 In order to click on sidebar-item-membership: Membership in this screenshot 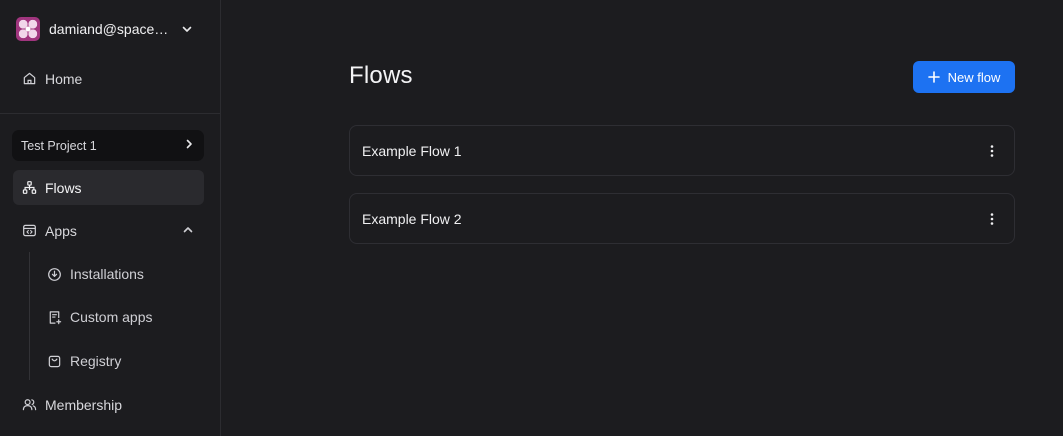, I will do `click(108, 404)`.